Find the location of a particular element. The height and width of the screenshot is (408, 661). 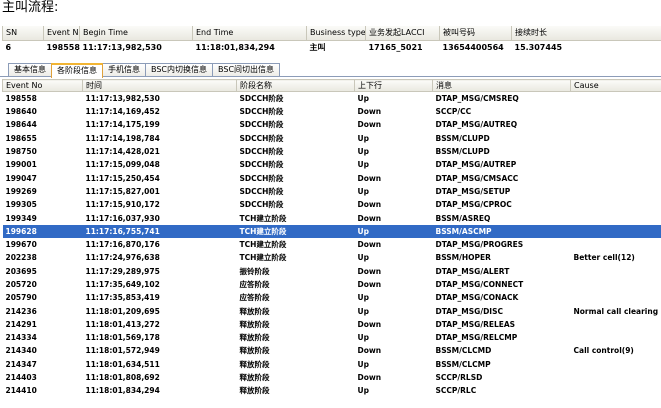

cell-time: 11:17:15,099,048 is located at coordinates (122, 165).